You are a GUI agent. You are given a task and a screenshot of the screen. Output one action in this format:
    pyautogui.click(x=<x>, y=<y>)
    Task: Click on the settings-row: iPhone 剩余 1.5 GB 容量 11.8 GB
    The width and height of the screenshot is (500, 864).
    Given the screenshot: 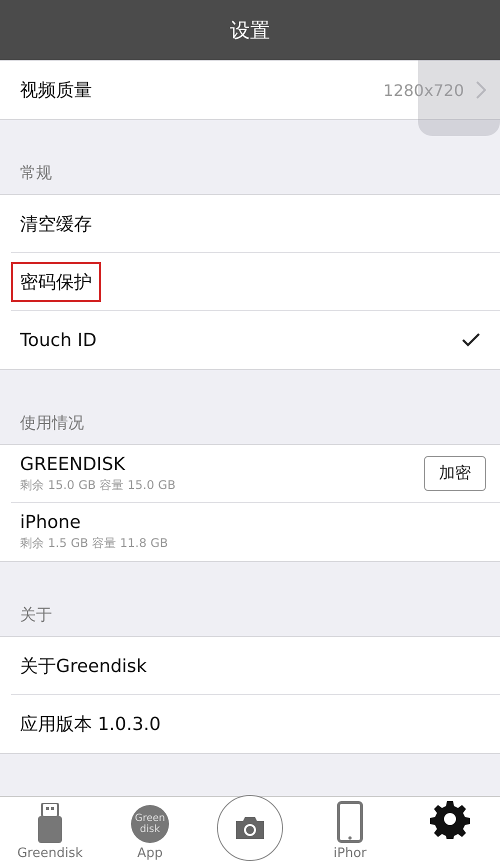 What is the action you would take?
    pyautogui.click(x=255, y=532)
    